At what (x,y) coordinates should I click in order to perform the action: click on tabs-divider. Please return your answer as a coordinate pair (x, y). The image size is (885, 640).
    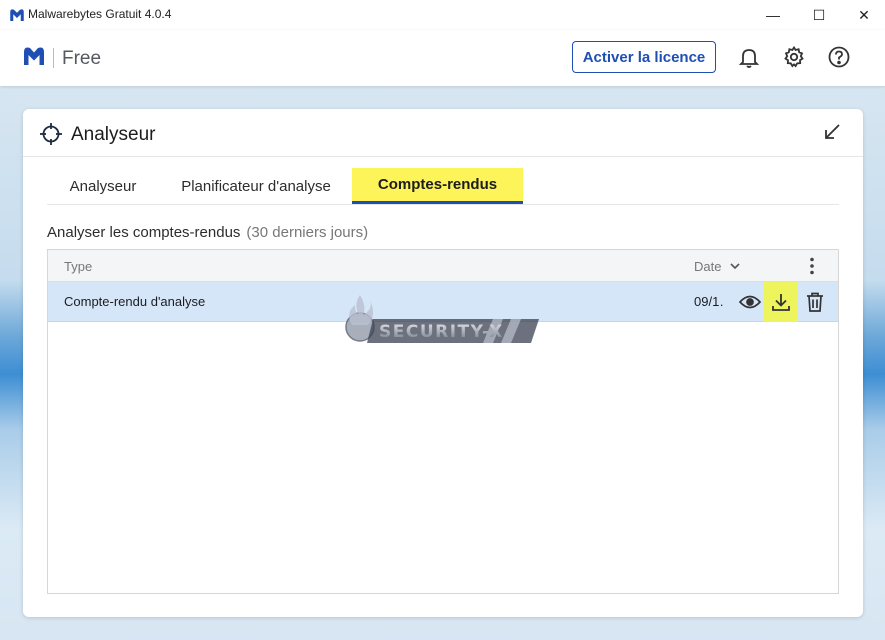
    Looking at the image, I should click on (443, 204).